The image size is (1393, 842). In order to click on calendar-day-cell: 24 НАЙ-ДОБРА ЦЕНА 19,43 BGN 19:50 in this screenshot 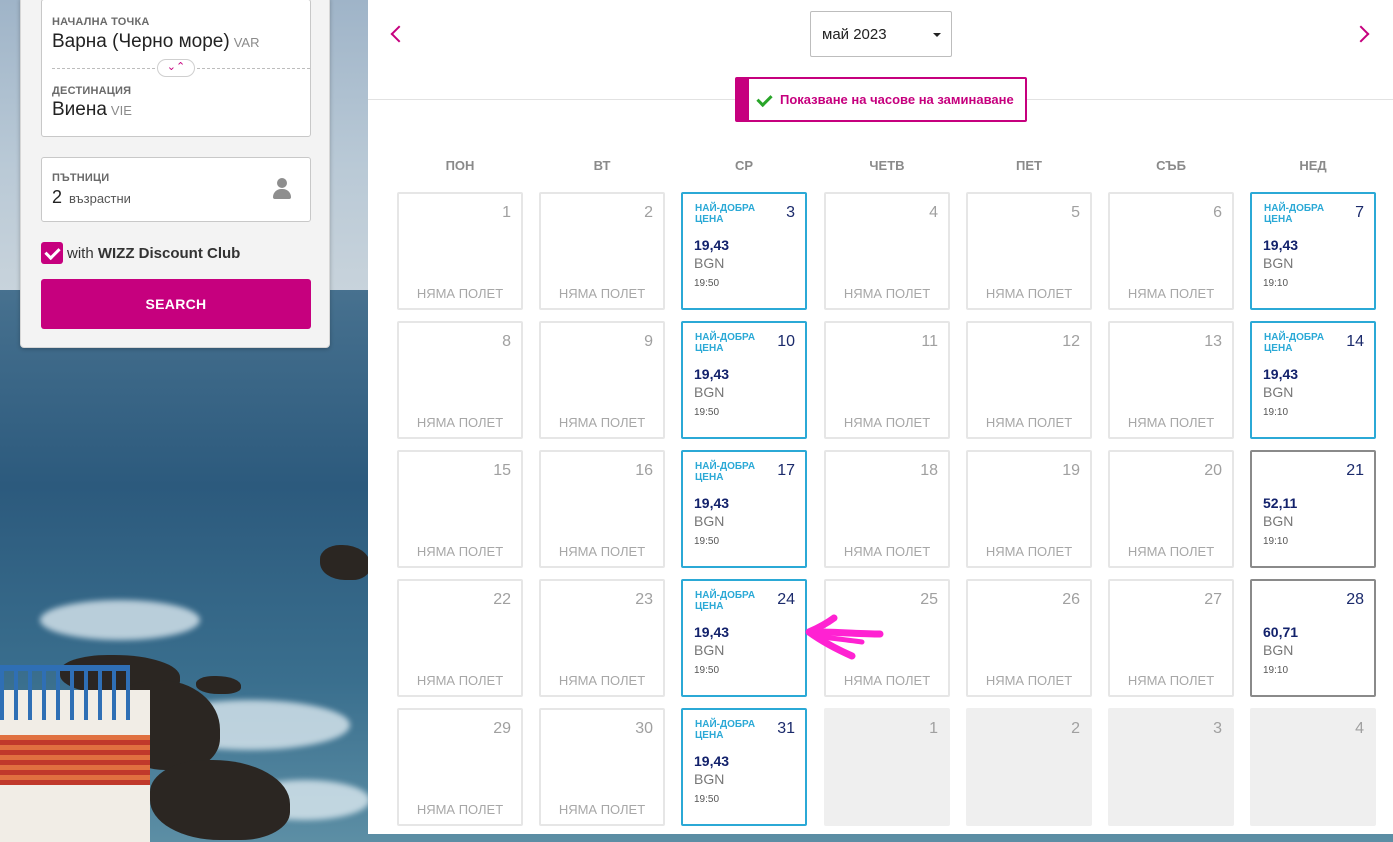, I will do `click(744, 638)`.